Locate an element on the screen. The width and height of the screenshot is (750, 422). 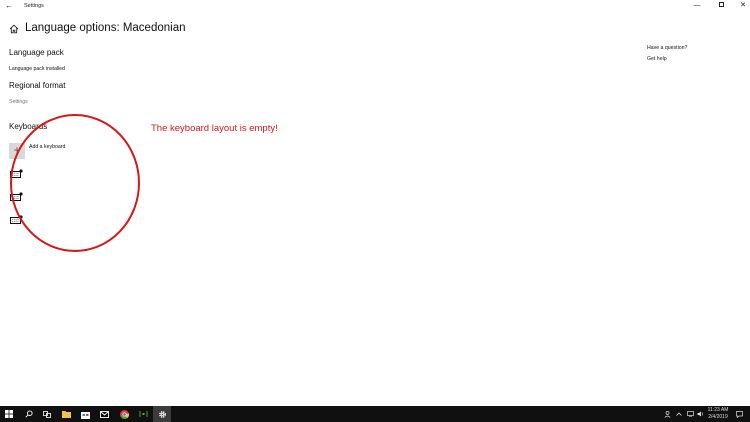
add-keyboard-label: Add a keyboard is located at coordinates (47, 147).